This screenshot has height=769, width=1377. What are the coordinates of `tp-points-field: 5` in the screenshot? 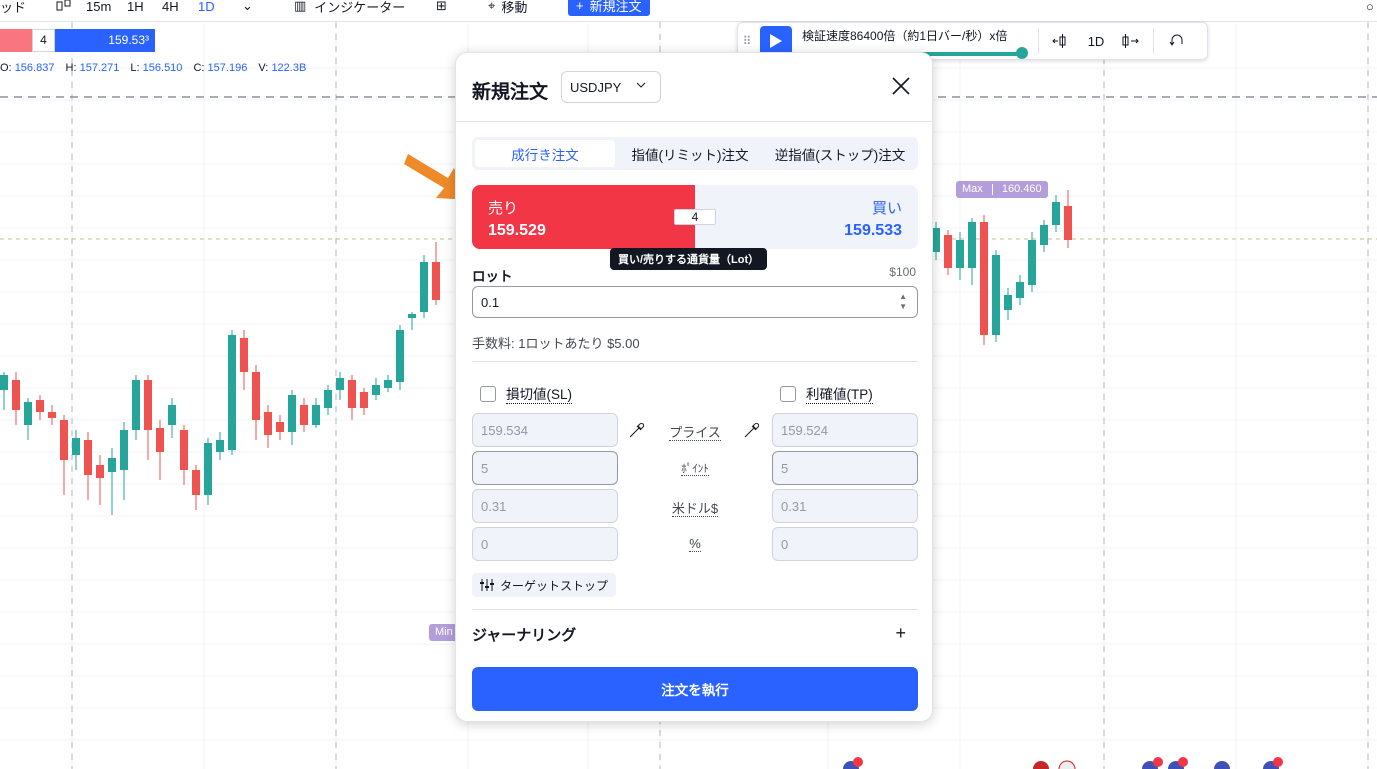 It's located at (845, 468).